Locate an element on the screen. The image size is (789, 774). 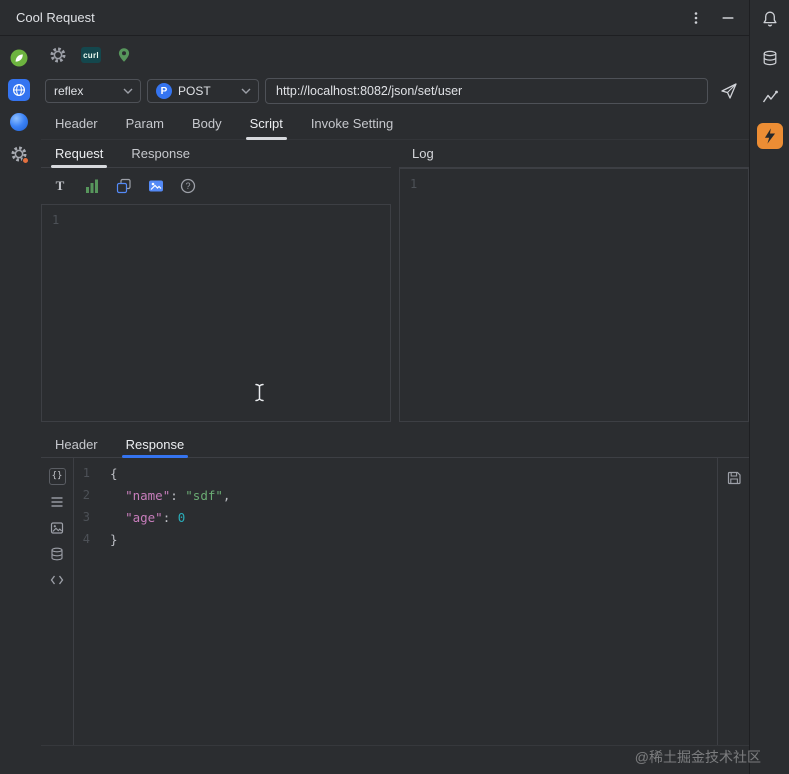
code-view-icon is located at coordinates (57, 580).